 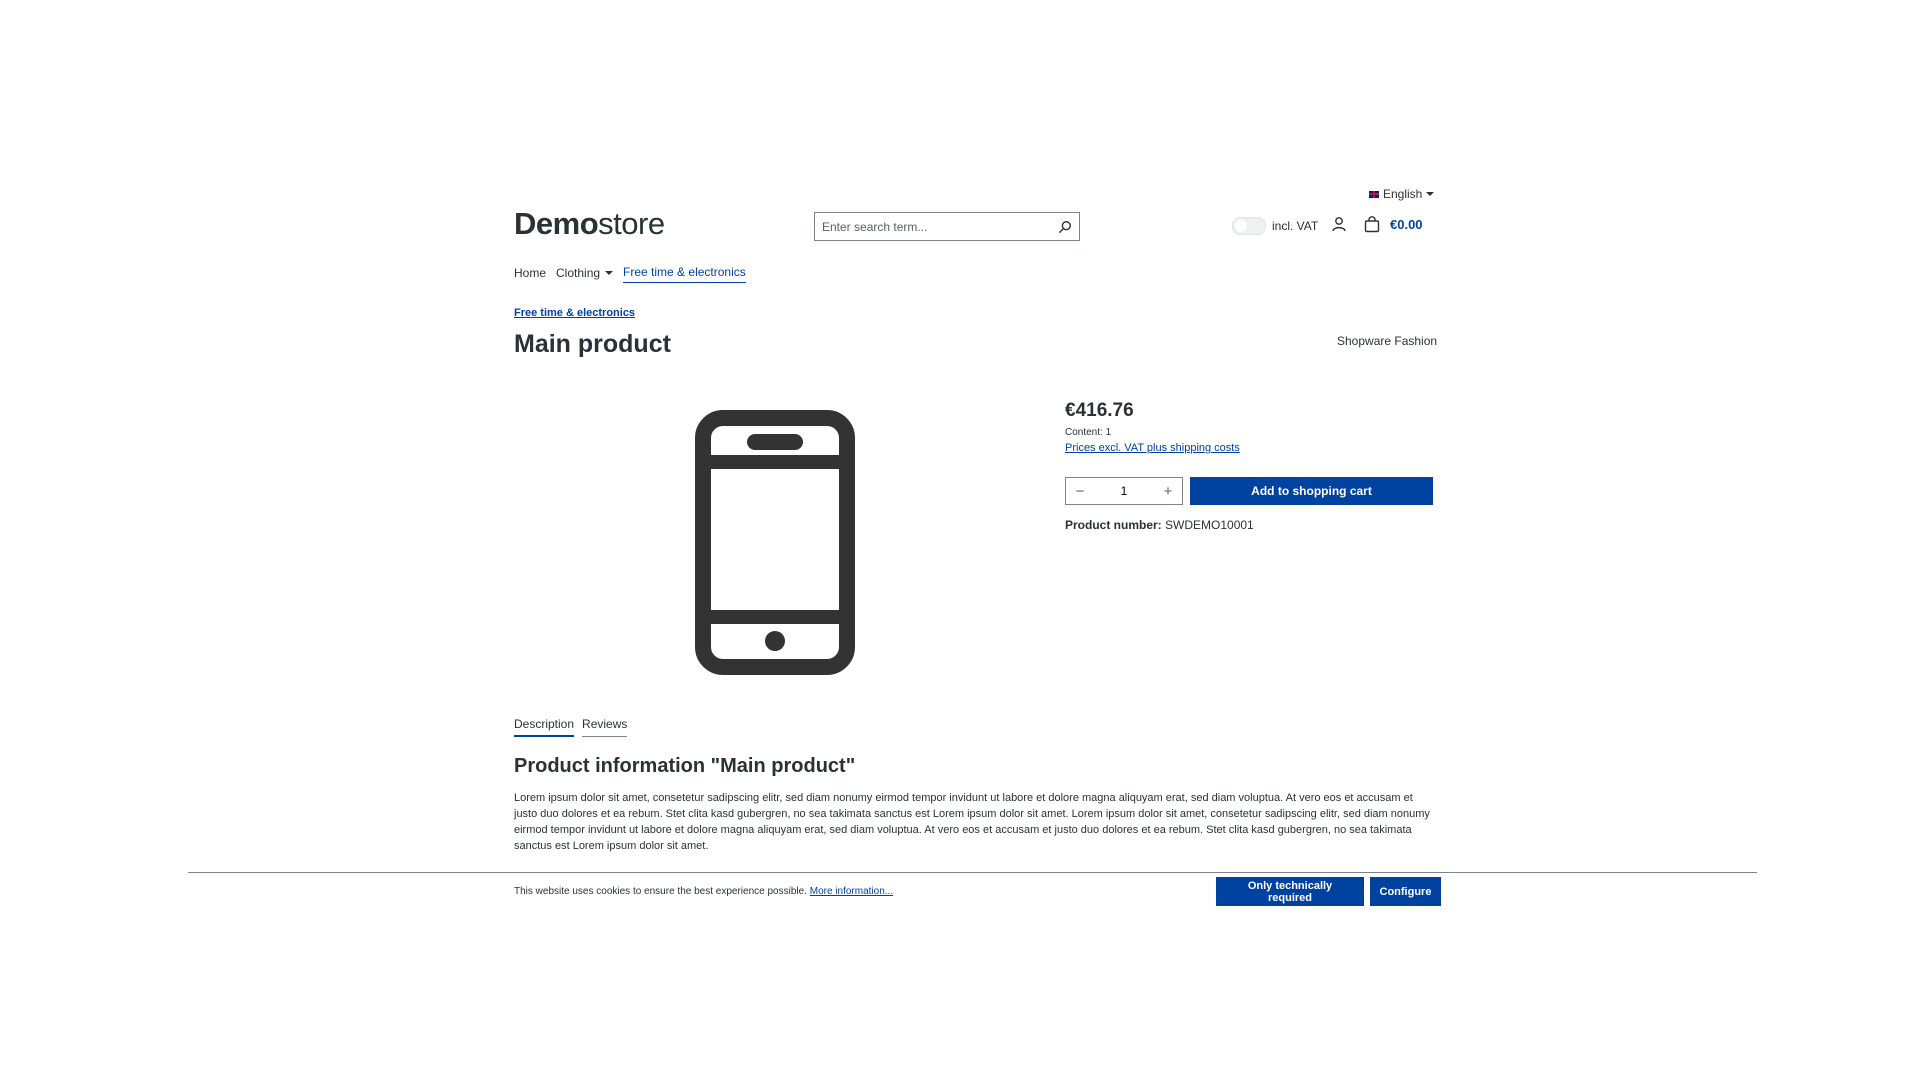 I want to click on smartphone-icon, so click(x=775, y=542).